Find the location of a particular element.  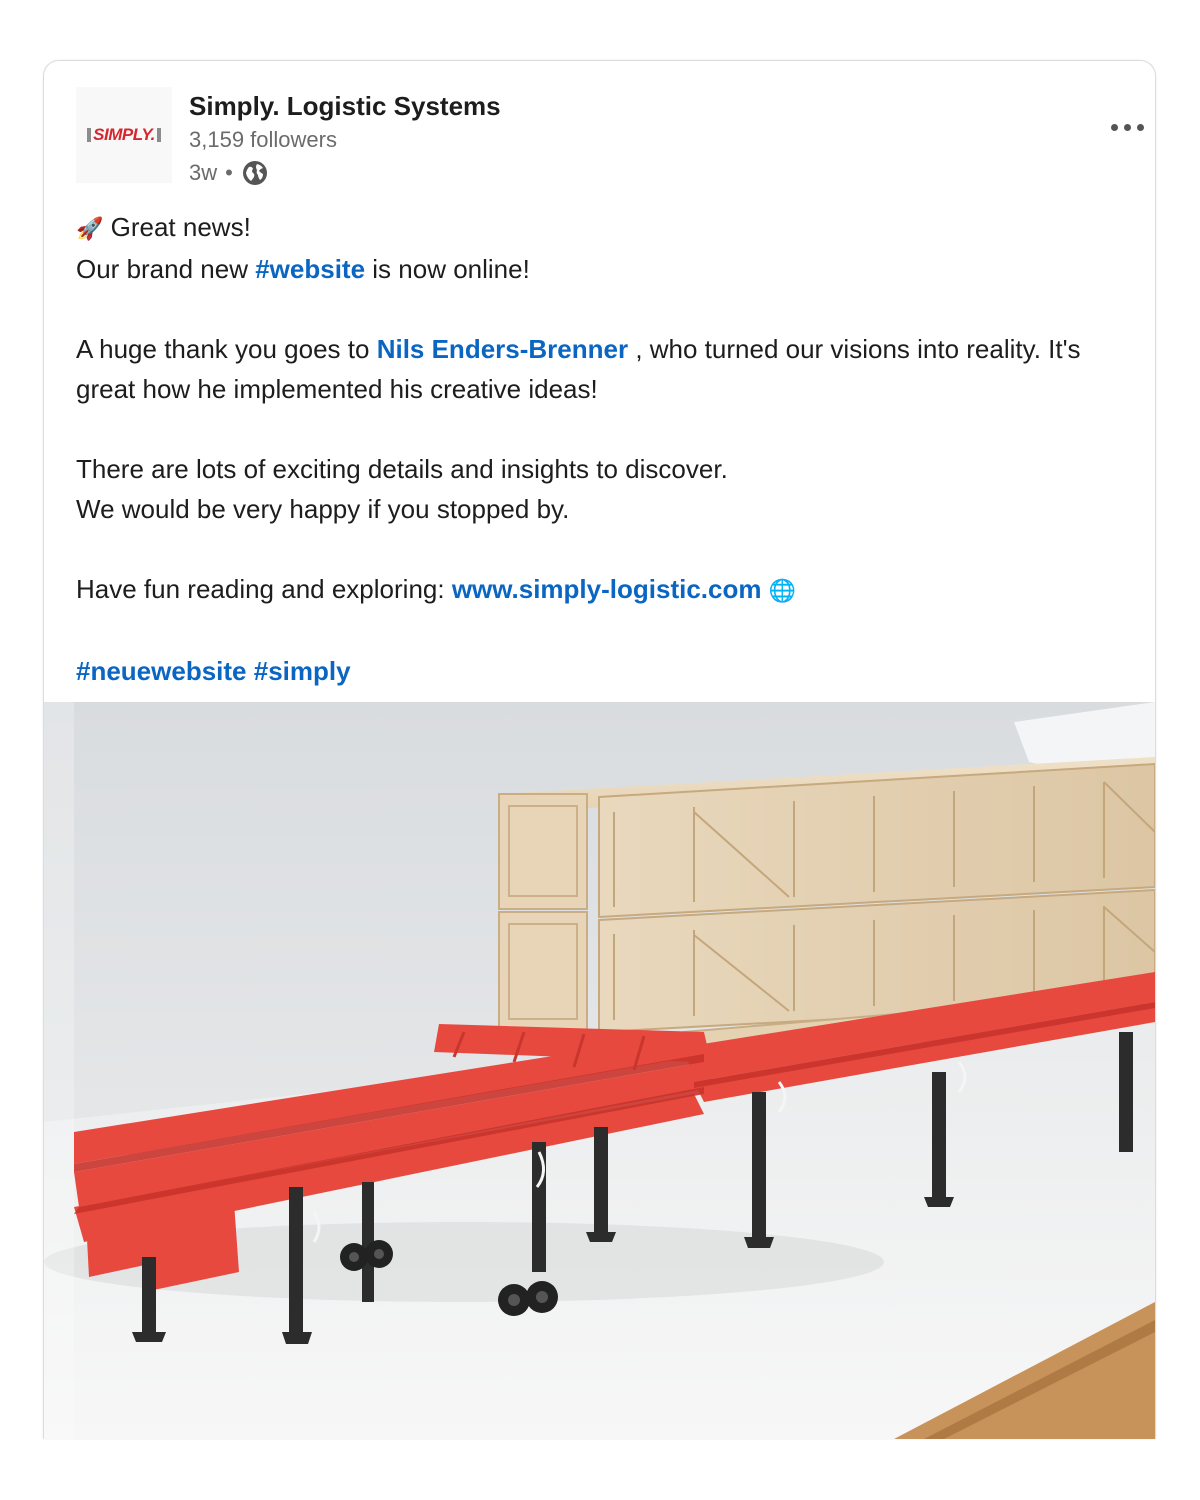

post-text-segment: is now online! is located at coordinates (447, 269).